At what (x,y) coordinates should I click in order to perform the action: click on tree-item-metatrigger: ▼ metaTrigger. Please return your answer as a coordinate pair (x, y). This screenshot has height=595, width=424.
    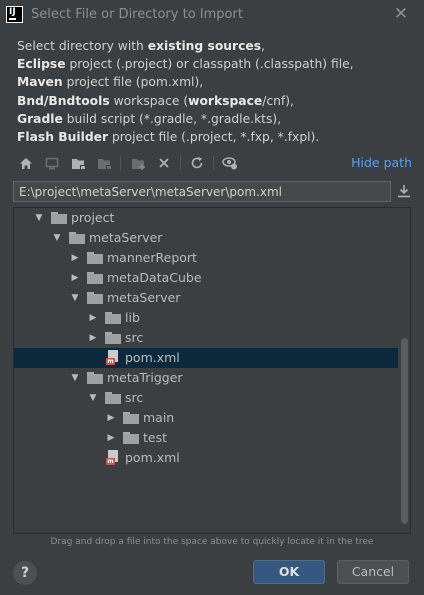
    Looking at the image, I should click on (206, 378).